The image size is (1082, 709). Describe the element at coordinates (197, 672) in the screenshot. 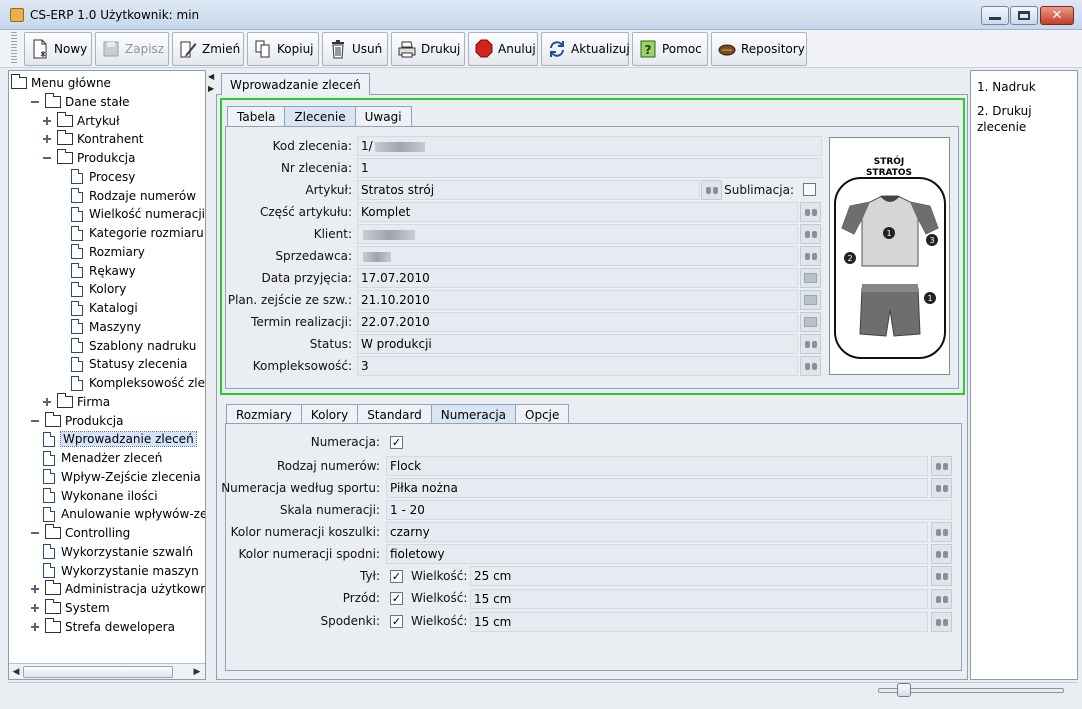

I see `scroll-right-icon: ▶` at that location.